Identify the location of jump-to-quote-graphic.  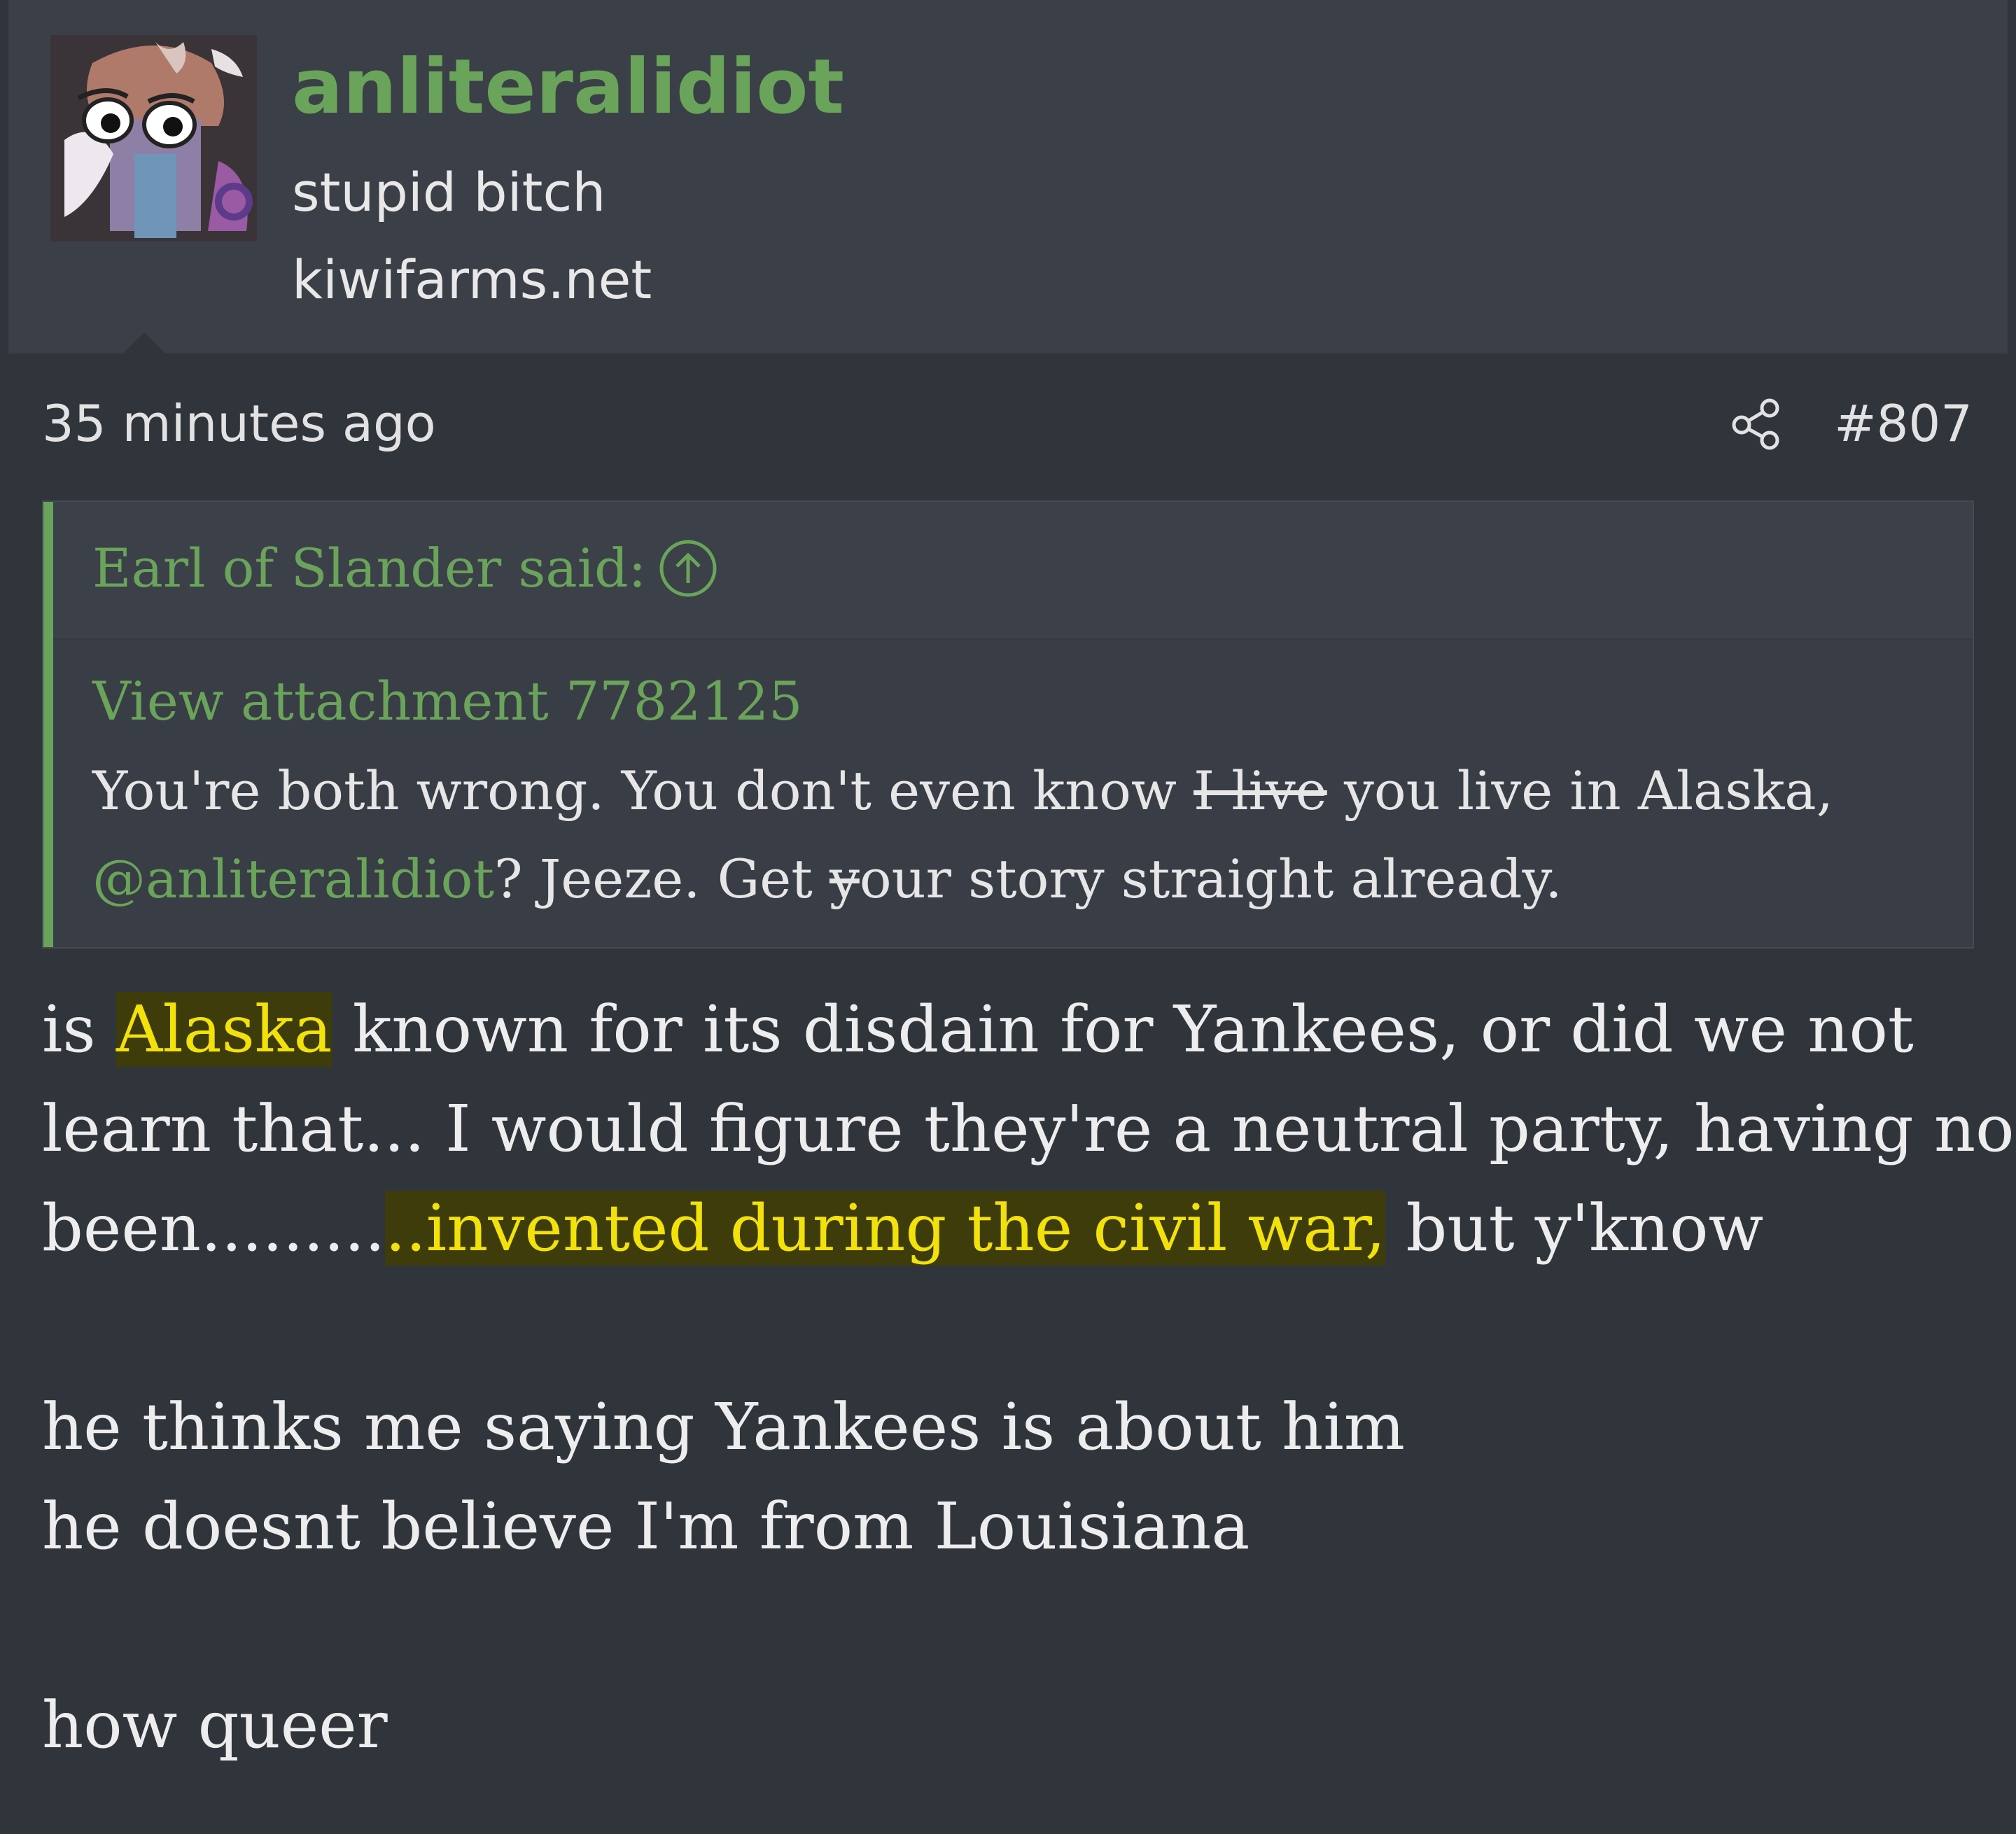
(688, 568).